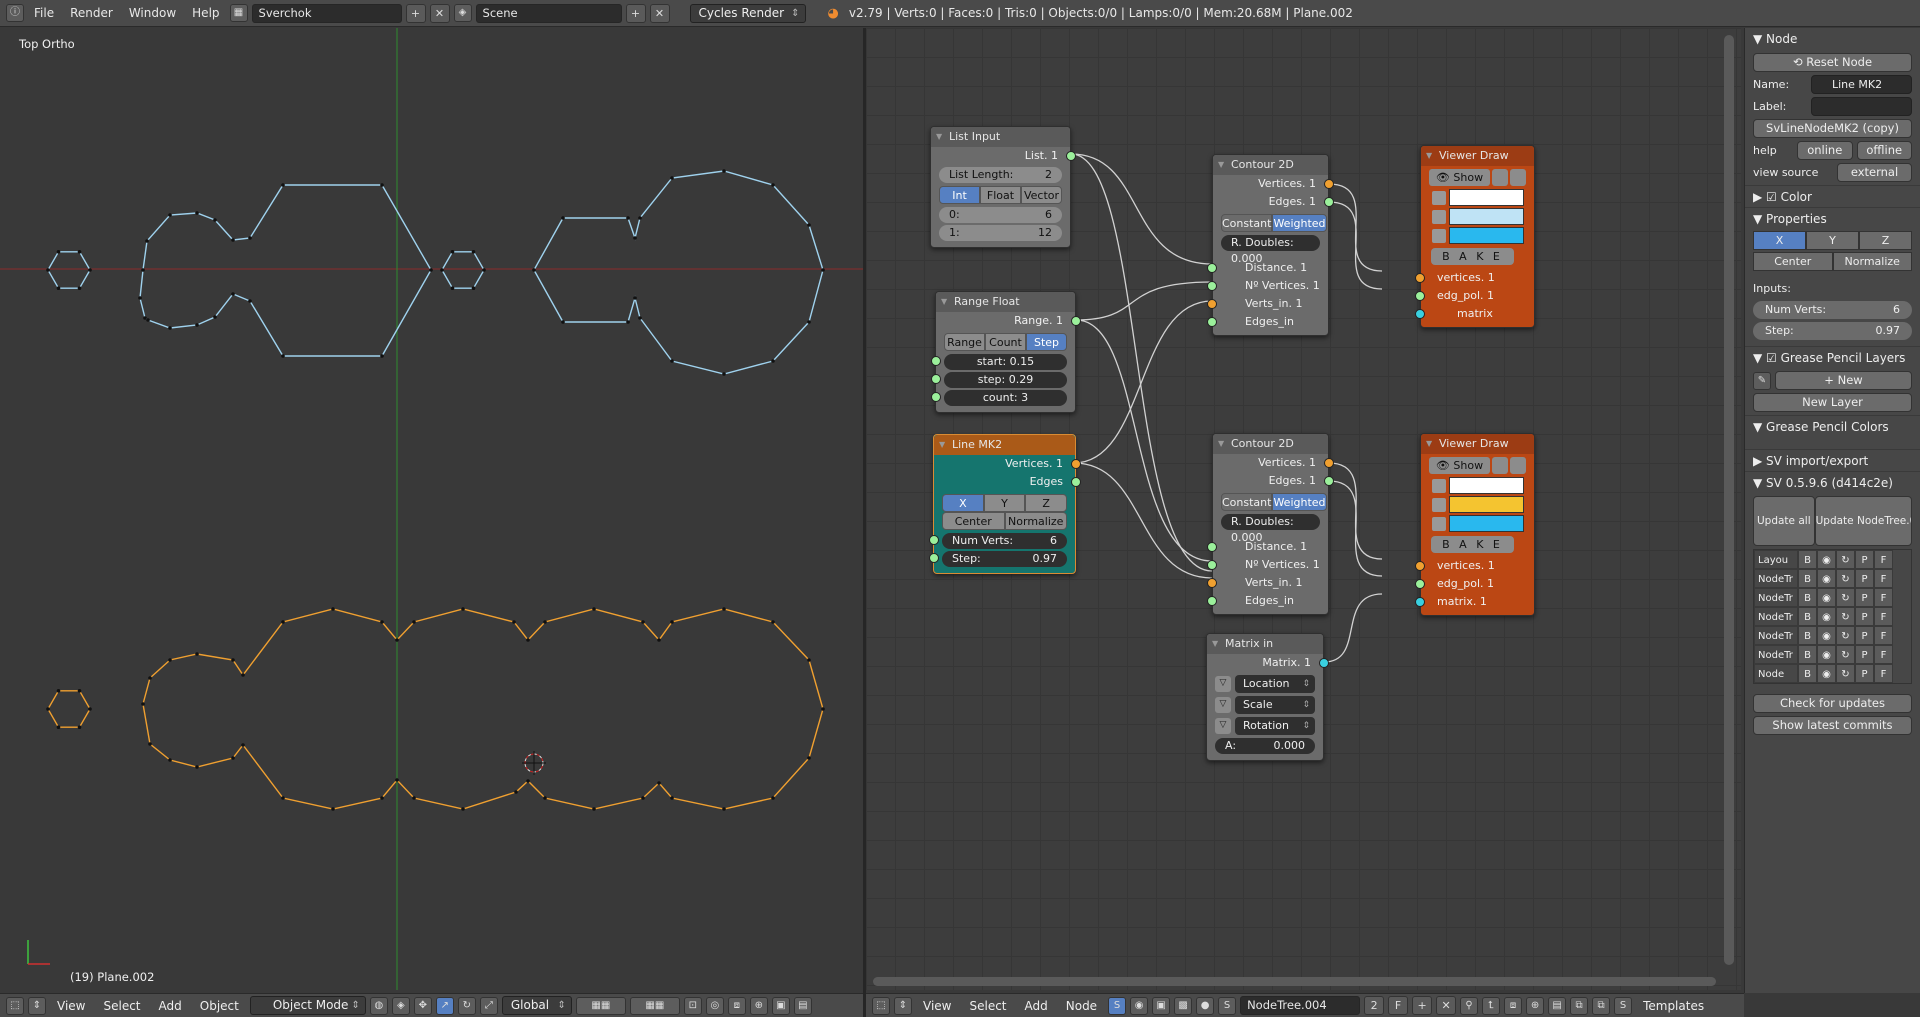  What do you see at coordinates (1183, 1005) in the screenshot?
I see `tree-type-texture-icon: ▩` at bounding box center [1183, 1005].